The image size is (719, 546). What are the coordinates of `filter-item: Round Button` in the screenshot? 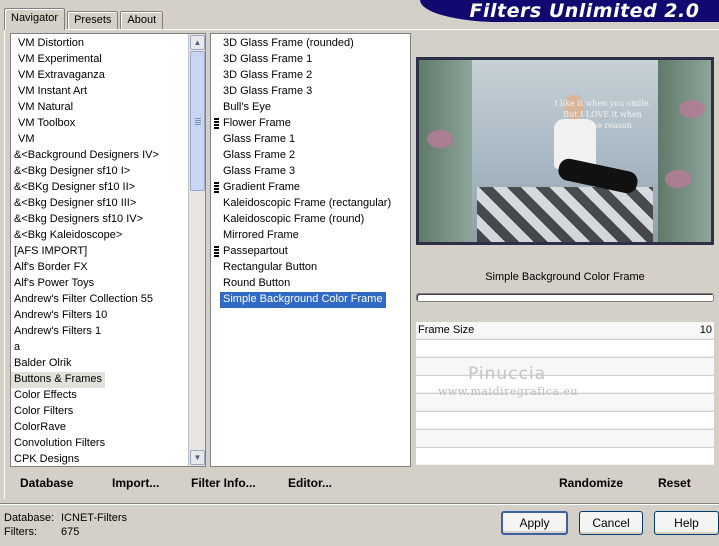 It's located at (256, 284).